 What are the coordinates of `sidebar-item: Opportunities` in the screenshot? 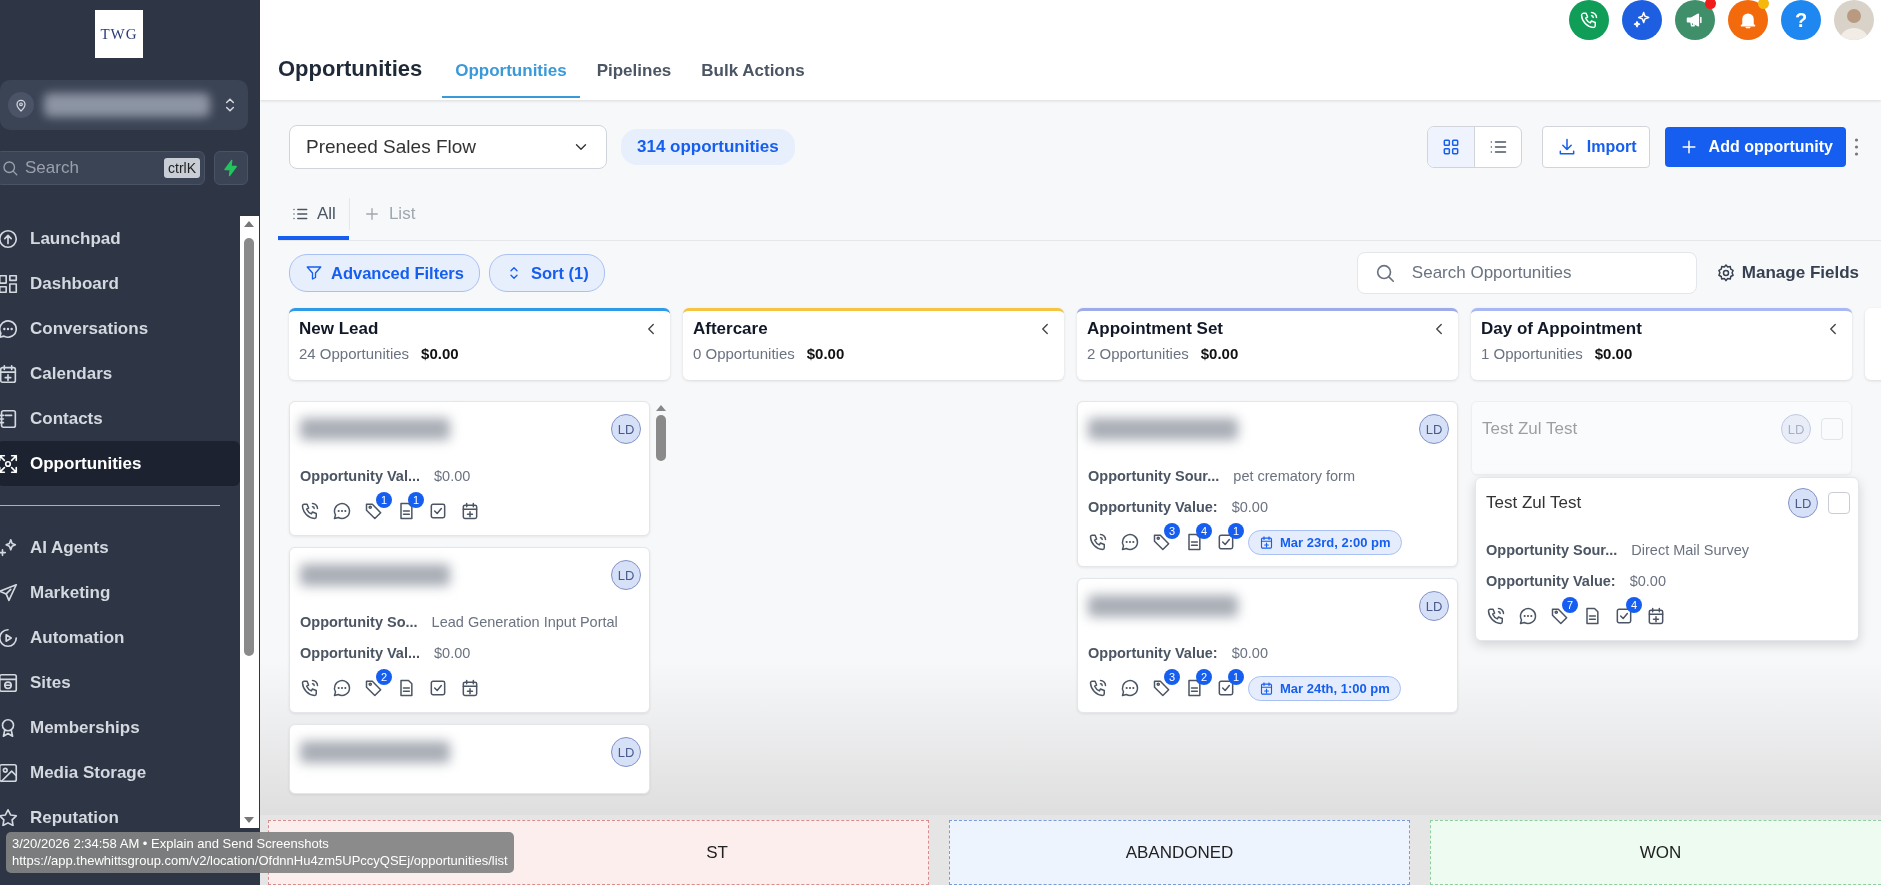 It's located at (120, 463).